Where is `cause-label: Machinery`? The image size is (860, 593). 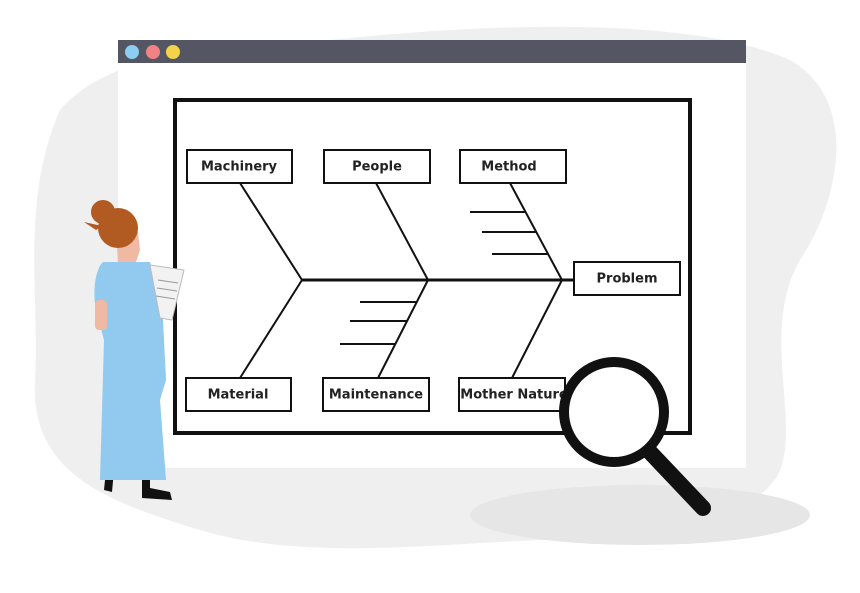
cause-label: Machinery is located at coordinates (239, 167).